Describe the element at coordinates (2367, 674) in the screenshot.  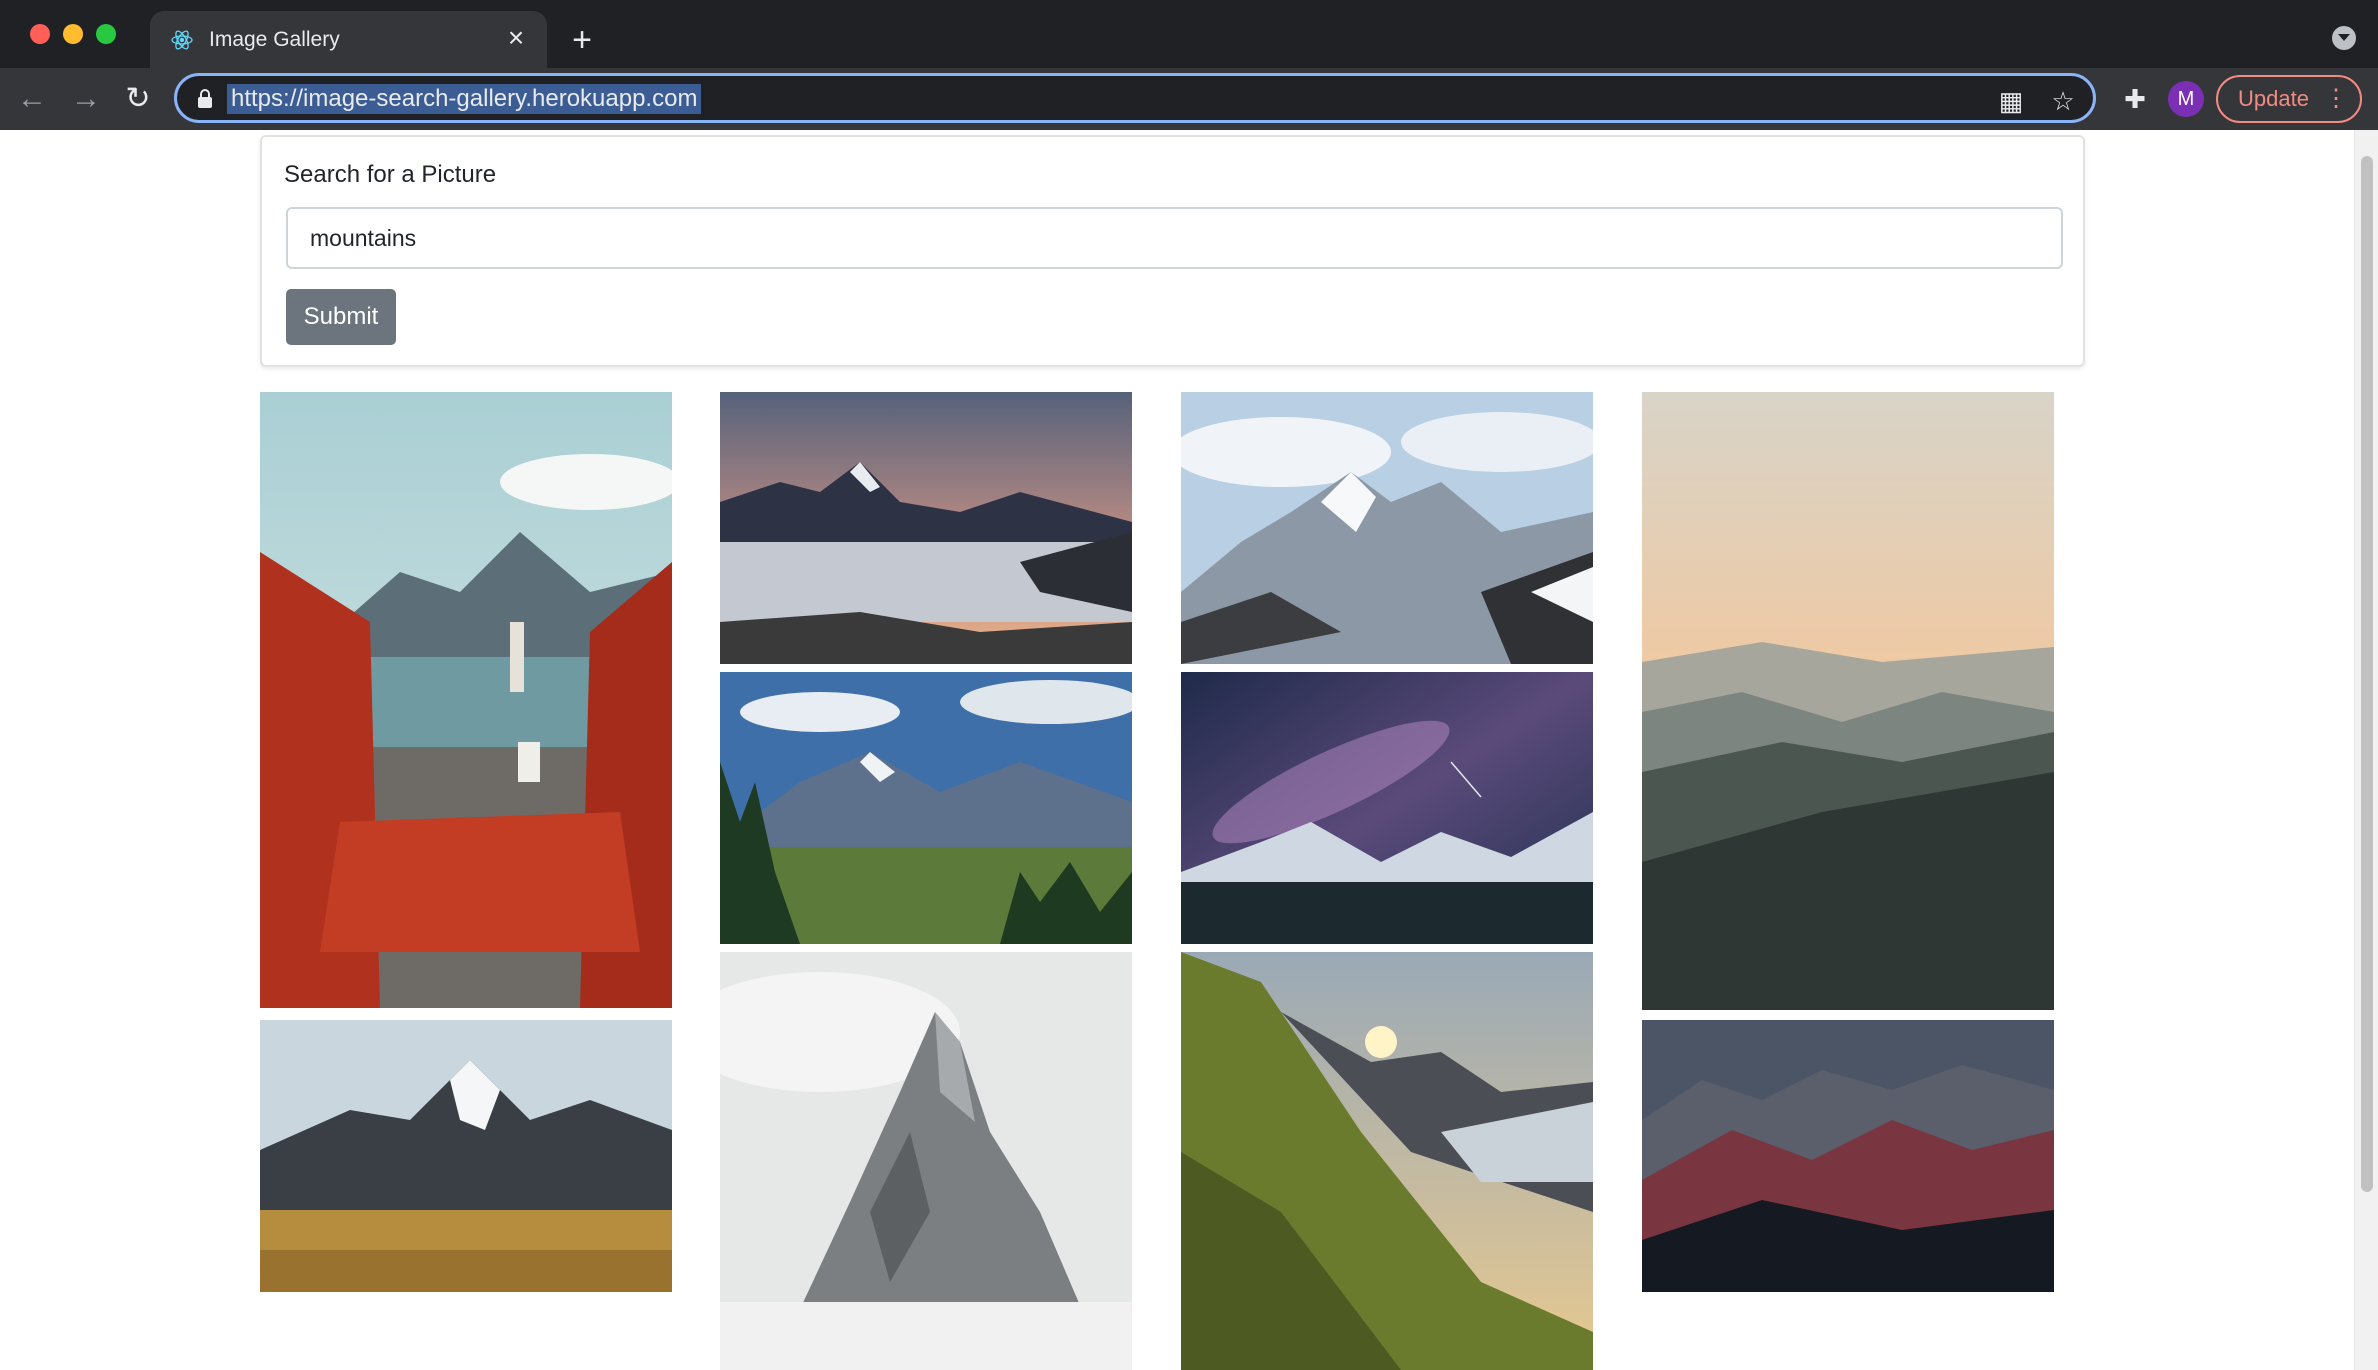
I see `scrollbar-thumb` at that location.